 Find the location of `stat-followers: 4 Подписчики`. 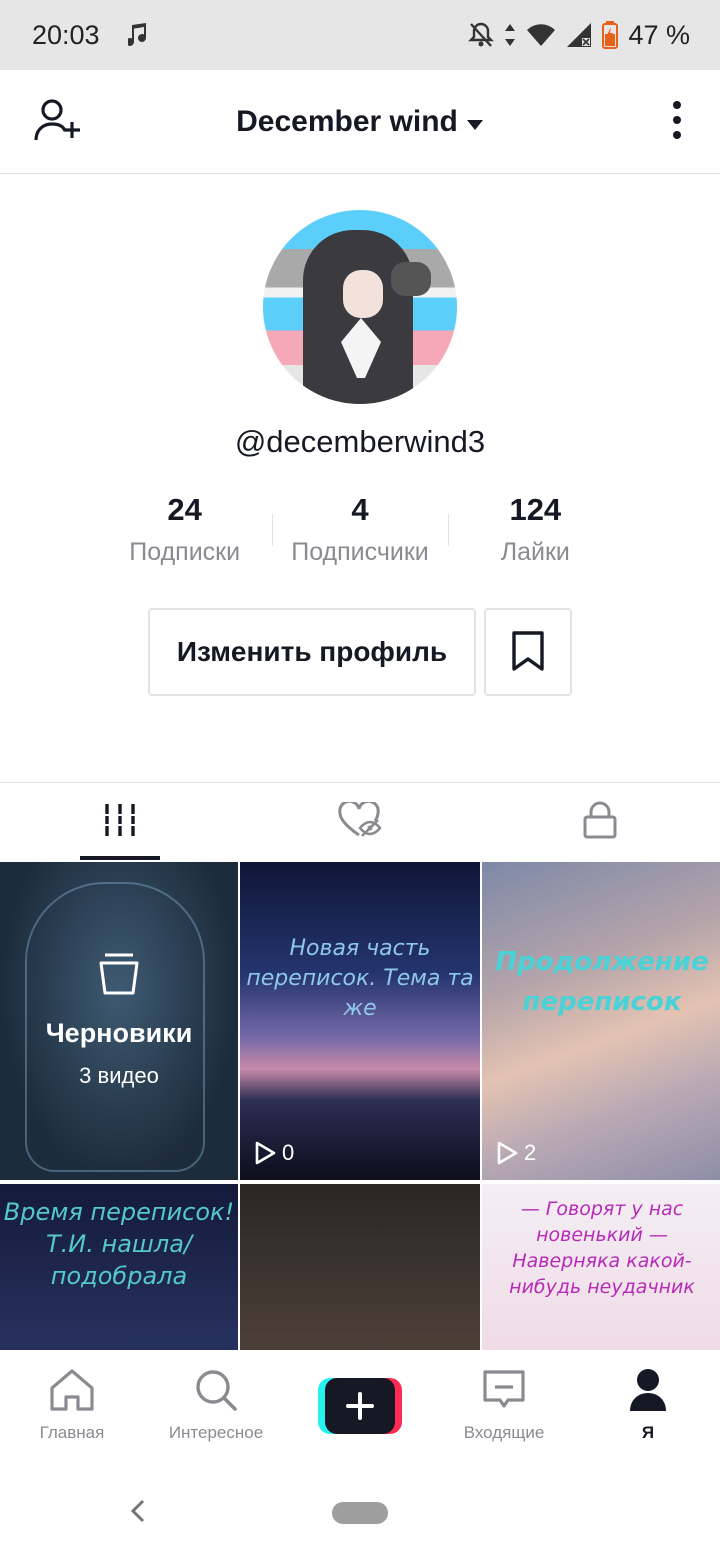

stat-followers: 4 Подписчики is located at coordinates (359, 532).